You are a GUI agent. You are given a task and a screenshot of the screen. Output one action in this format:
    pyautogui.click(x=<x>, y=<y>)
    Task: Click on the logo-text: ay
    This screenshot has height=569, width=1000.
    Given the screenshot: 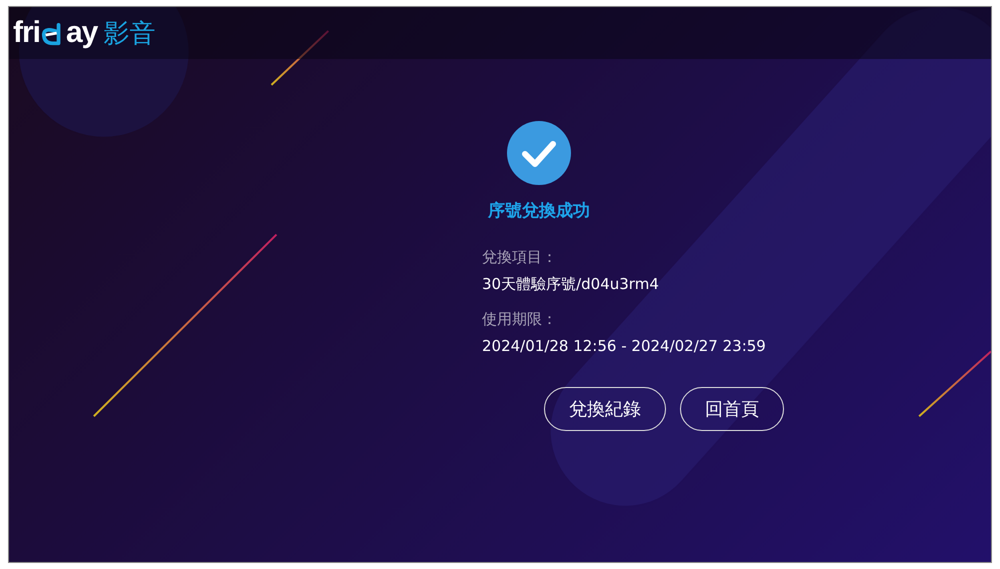 What is the action you would take?
    pyautogui.click(x=82, y=33)
    